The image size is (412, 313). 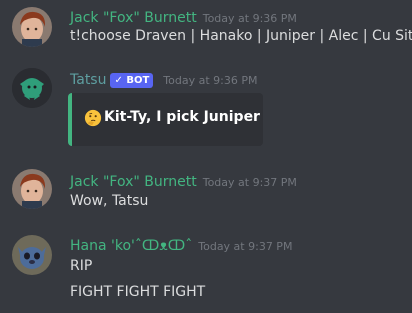 I want to click on embed-text: Kit-Ty, I pick Juniper, so click(x=182, y=117).